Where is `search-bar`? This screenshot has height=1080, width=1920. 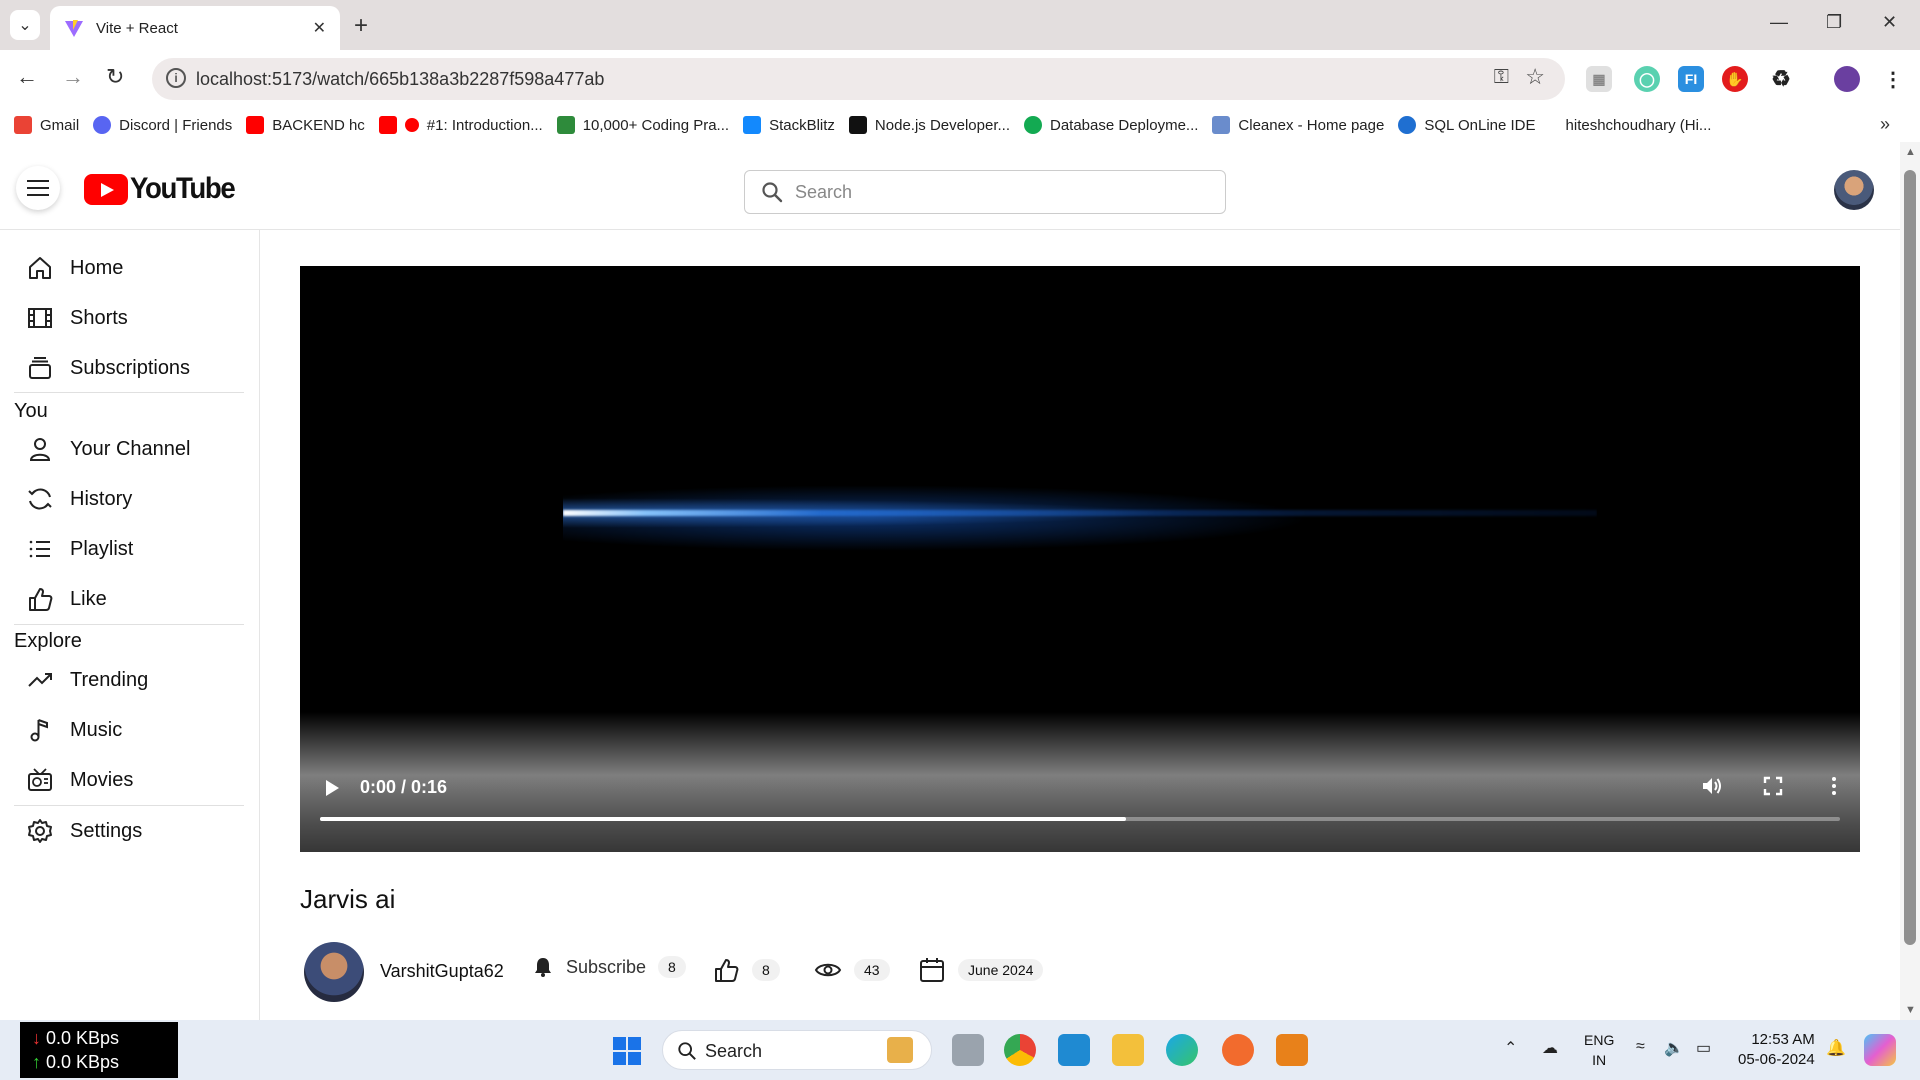
search-bar is located at coordinates (985, 192).